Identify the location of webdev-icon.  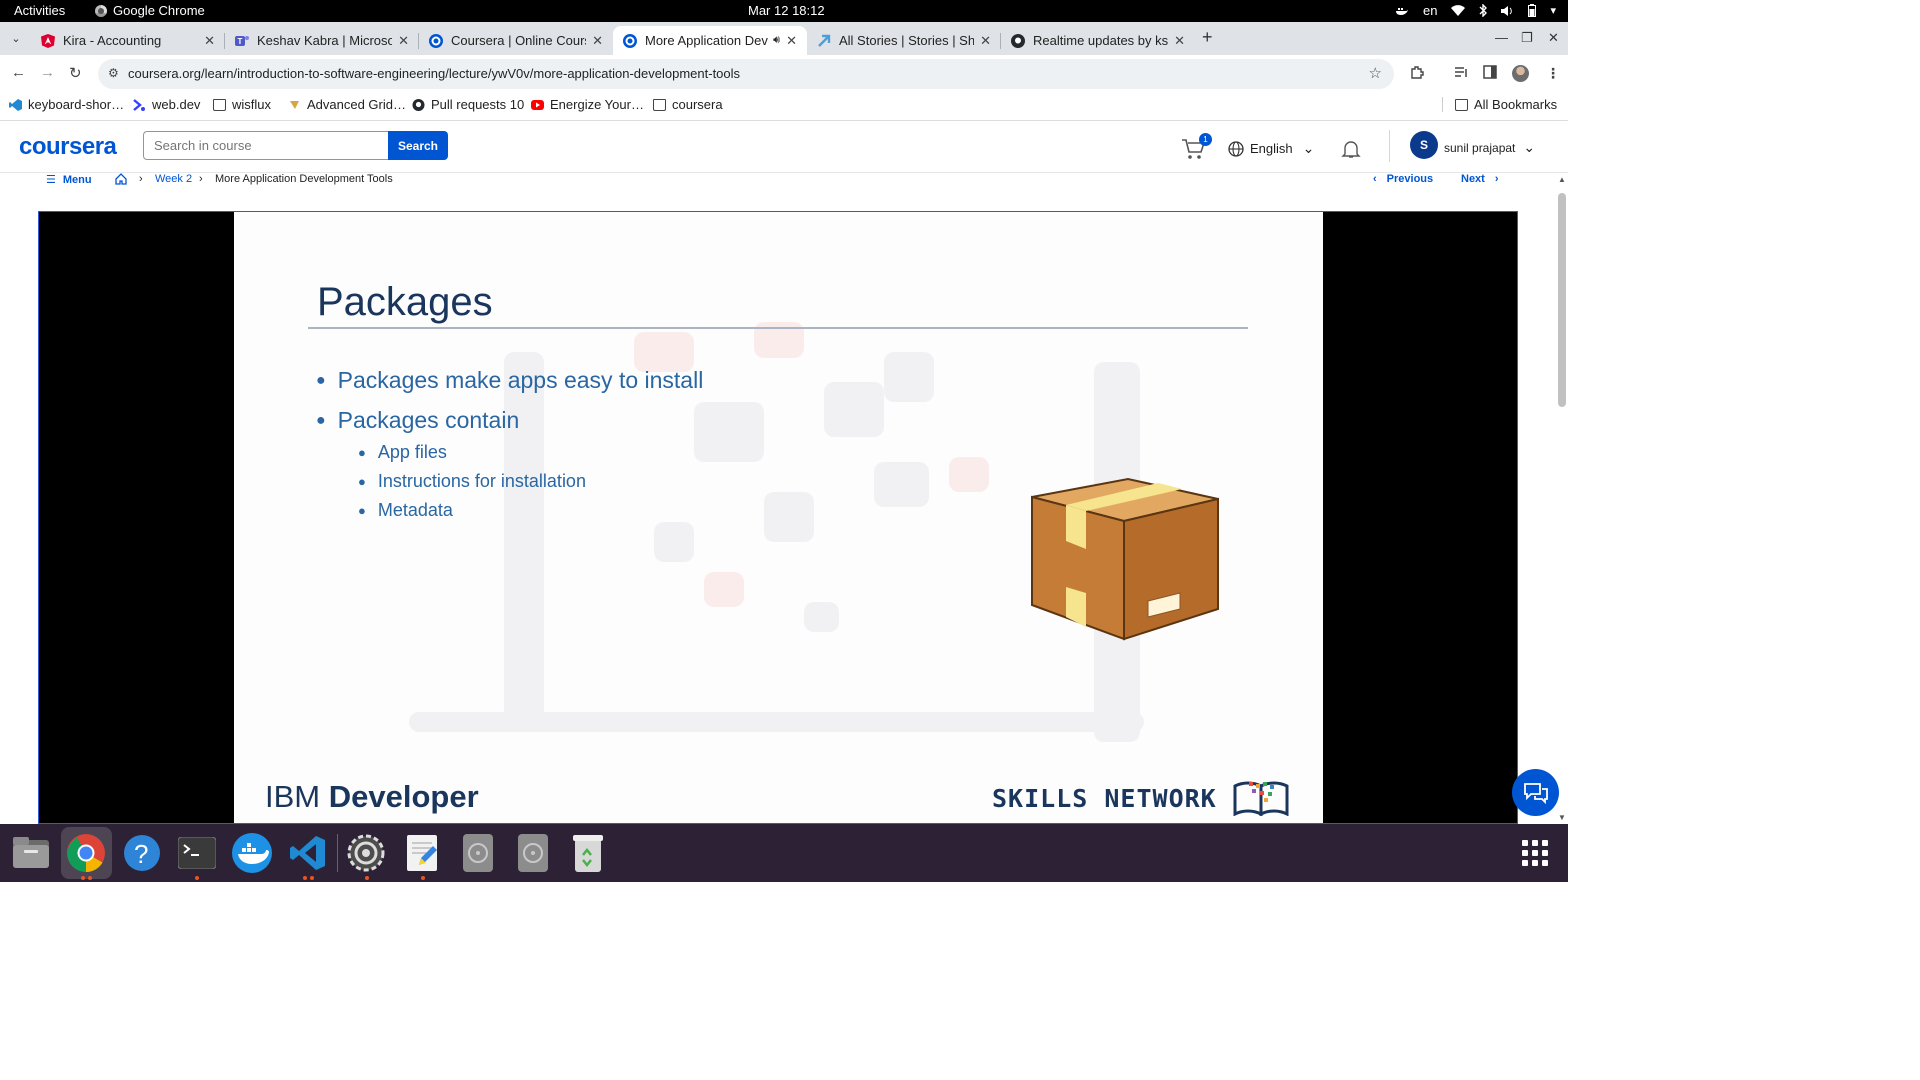
(139, 104).